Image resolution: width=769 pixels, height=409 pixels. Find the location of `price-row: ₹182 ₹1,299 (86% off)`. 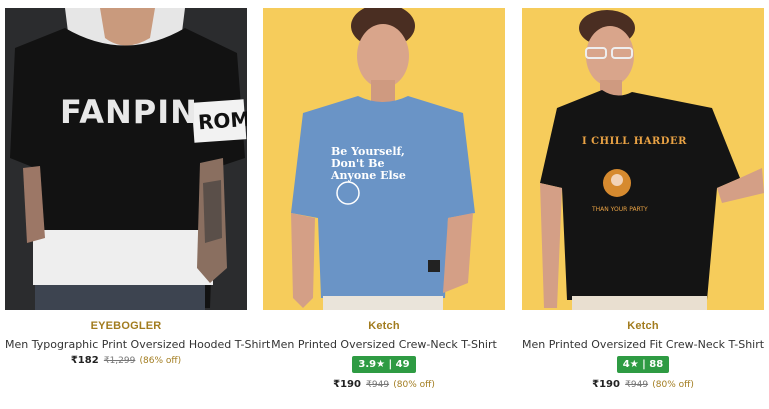

price-row: ₹182 ₹1,299 (86% off) is located at coordinates (126, 360).